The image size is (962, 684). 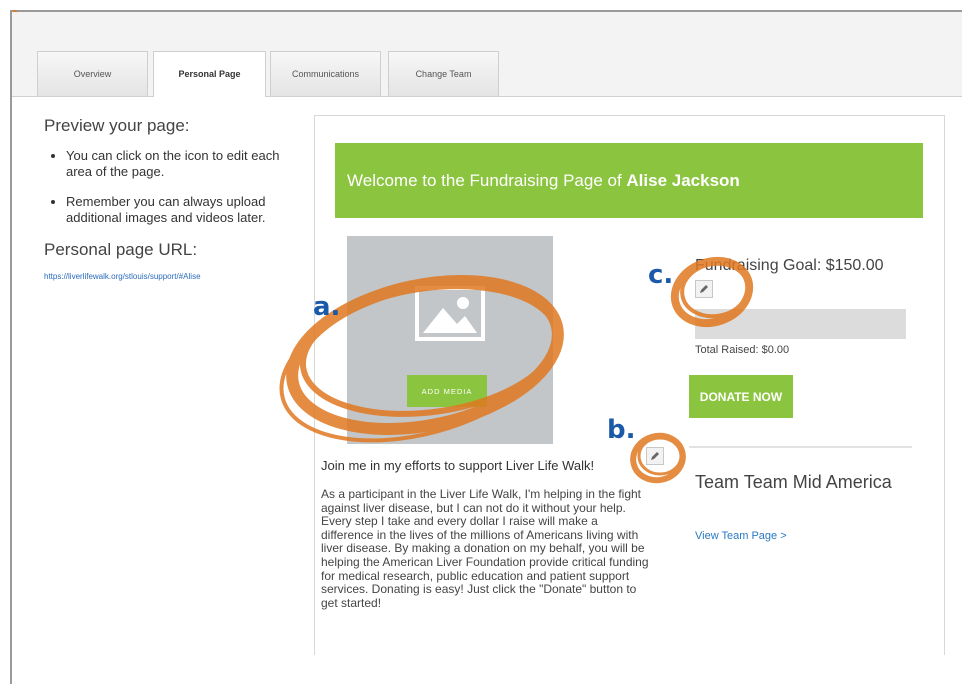 I want to click on url-heading: Personal page URL:, so click(x=121, y=249).